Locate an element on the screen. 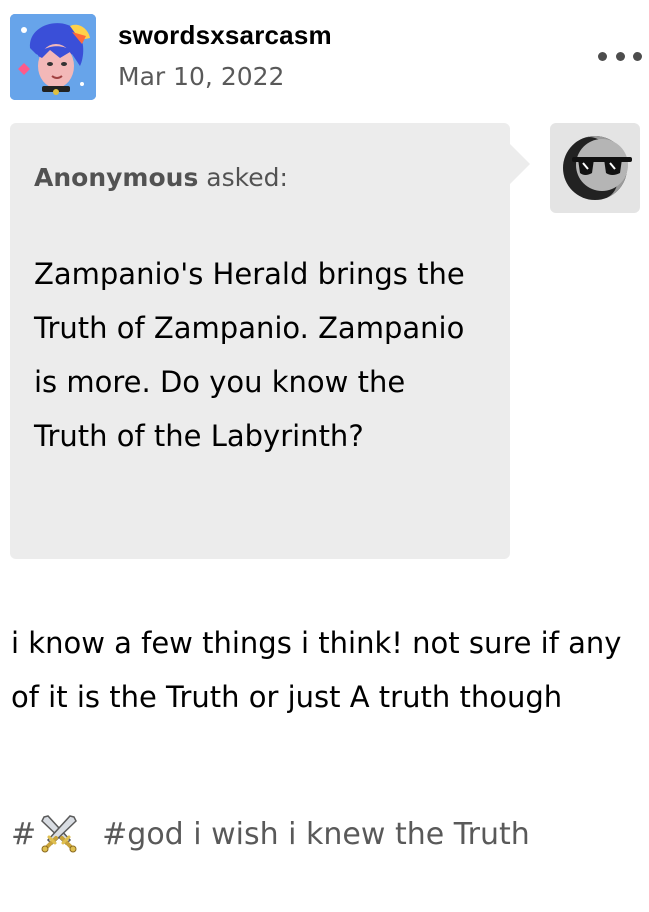 Image resolution: width=649 pixels, height=912 pixels. tag-list: # #god i wish i knew the Truth is located at coordinates (270, 834).